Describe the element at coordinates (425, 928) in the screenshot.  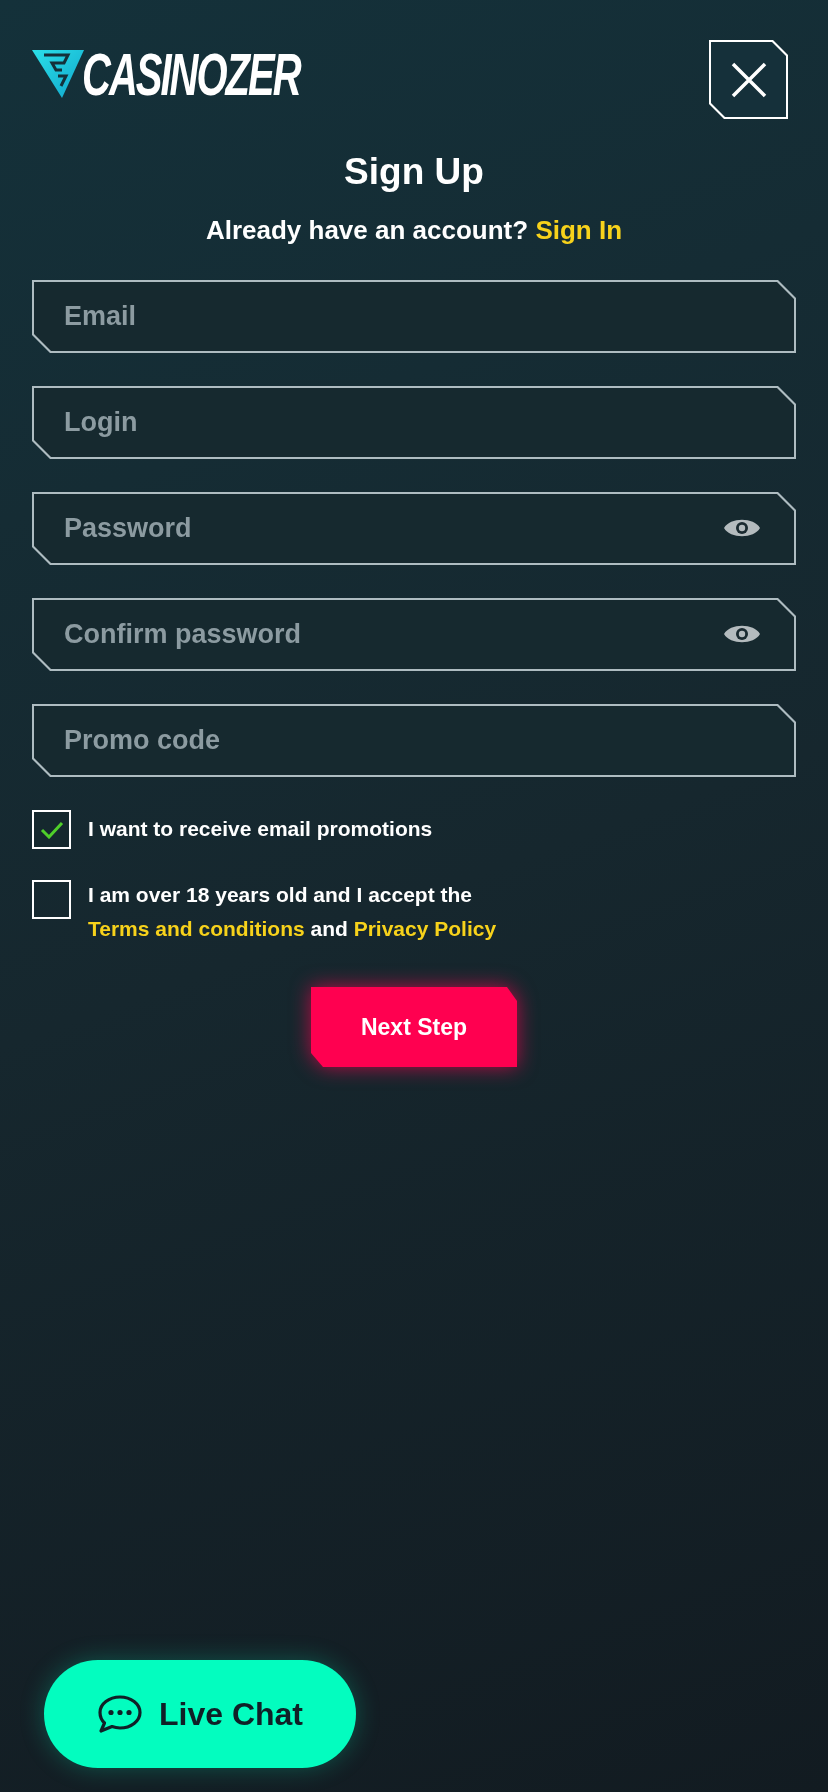
I see `text-link: Privacy Policy` at that location.